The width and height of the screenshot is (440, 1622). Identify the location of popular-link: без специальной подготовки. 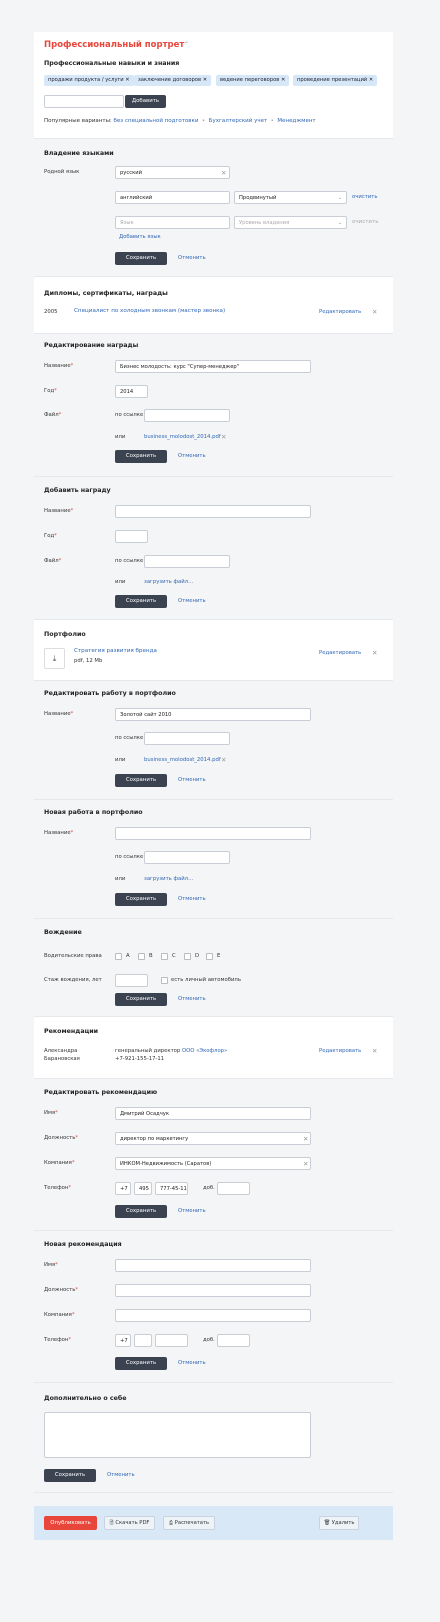
(156, 121).